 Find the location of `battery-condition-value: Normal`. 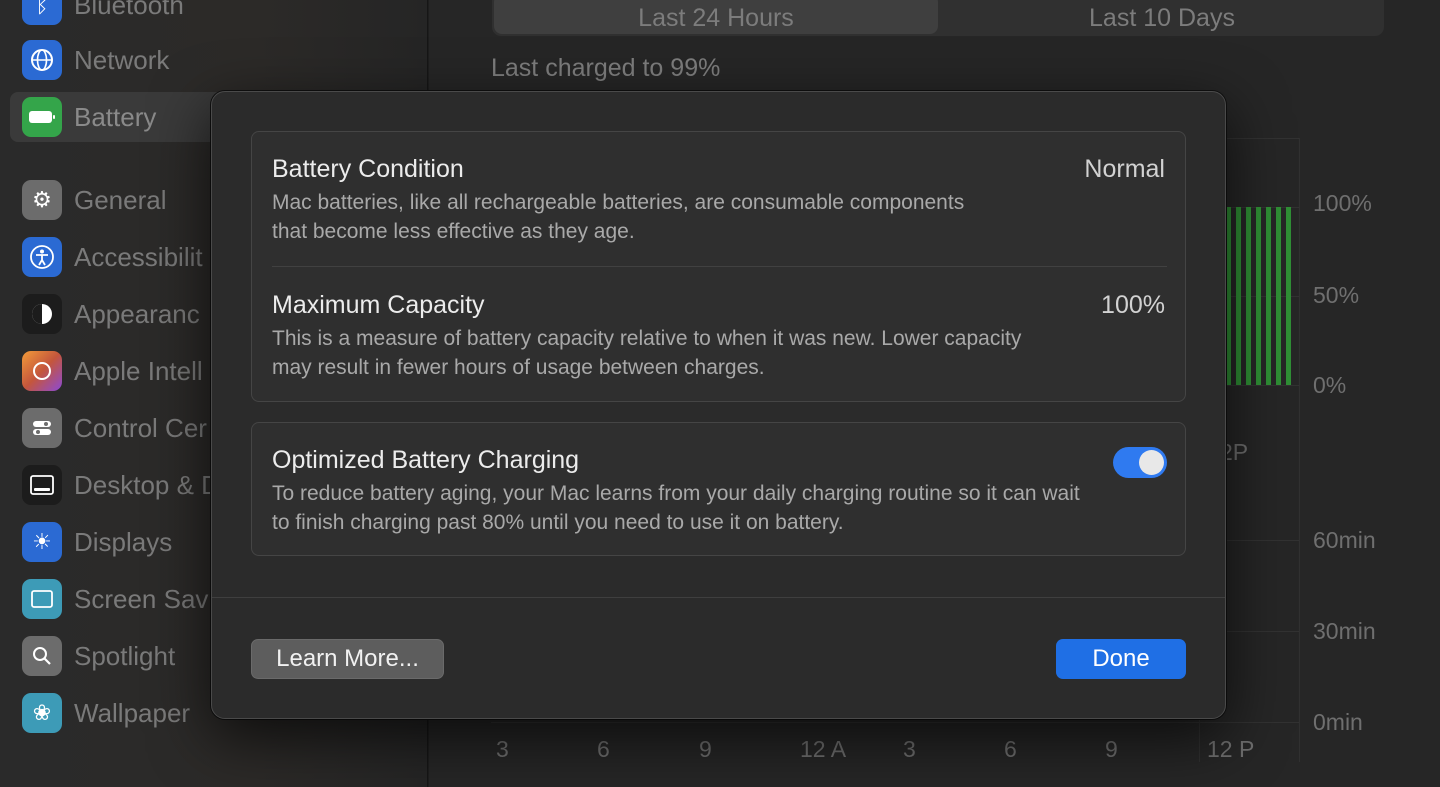

battery-condition-value: Normal is located at coordinates (1124, 169).